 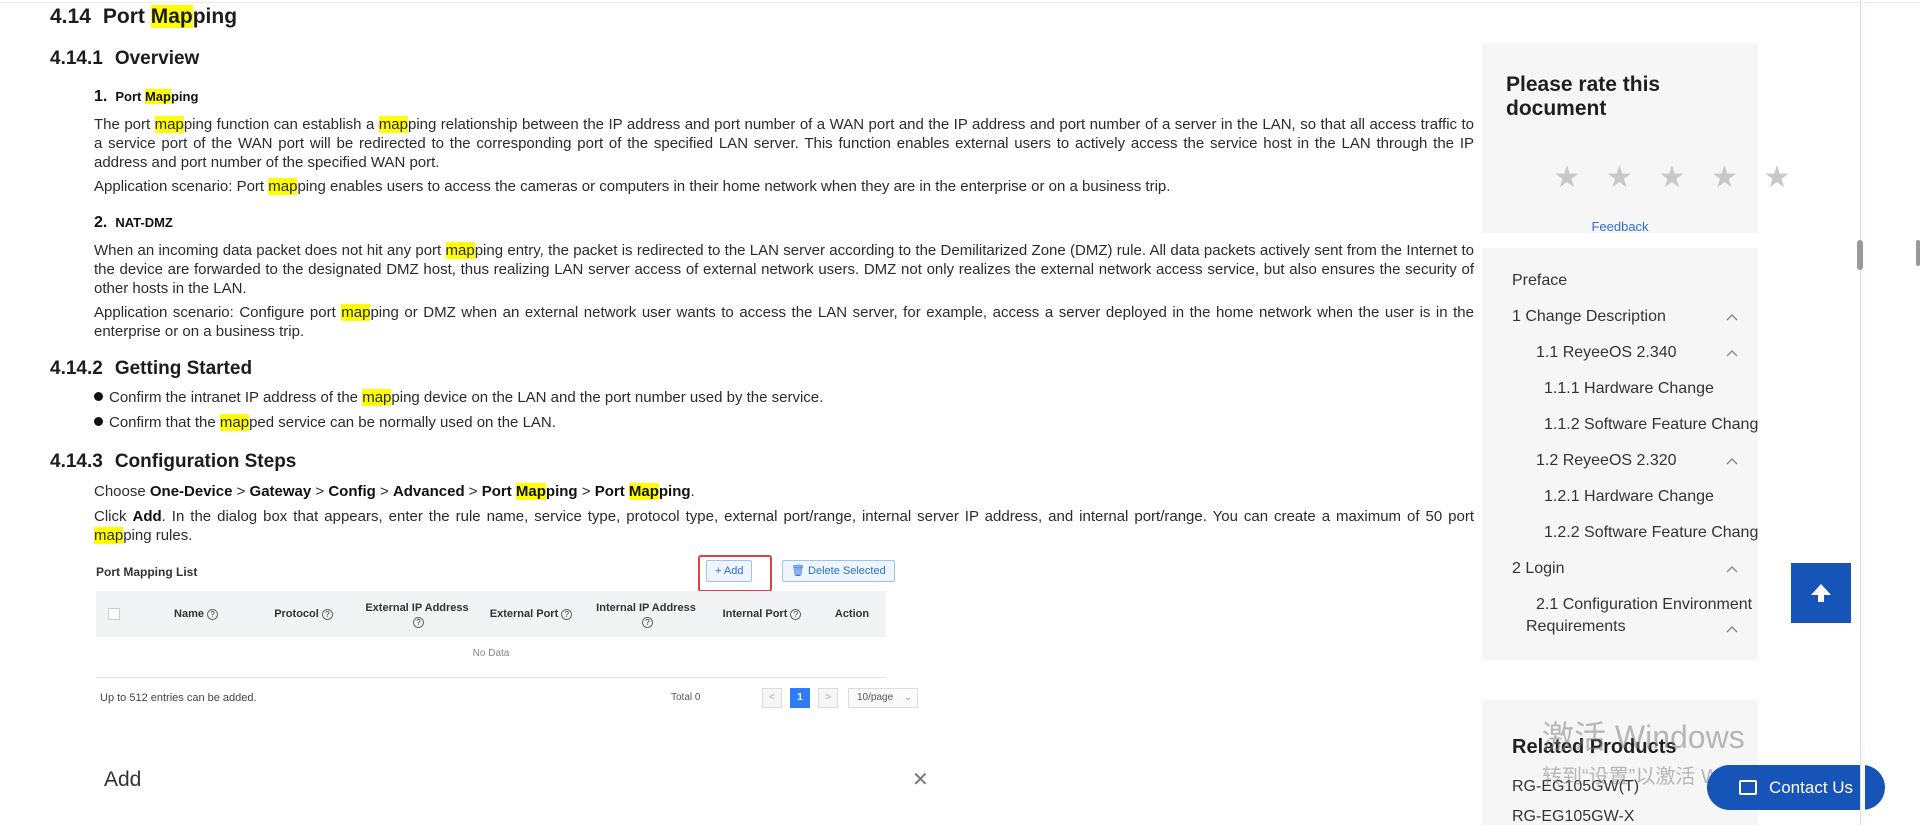 I want to click on list-heading-port-mapping: 1. Port Mapping, so click(x=146, y=96).